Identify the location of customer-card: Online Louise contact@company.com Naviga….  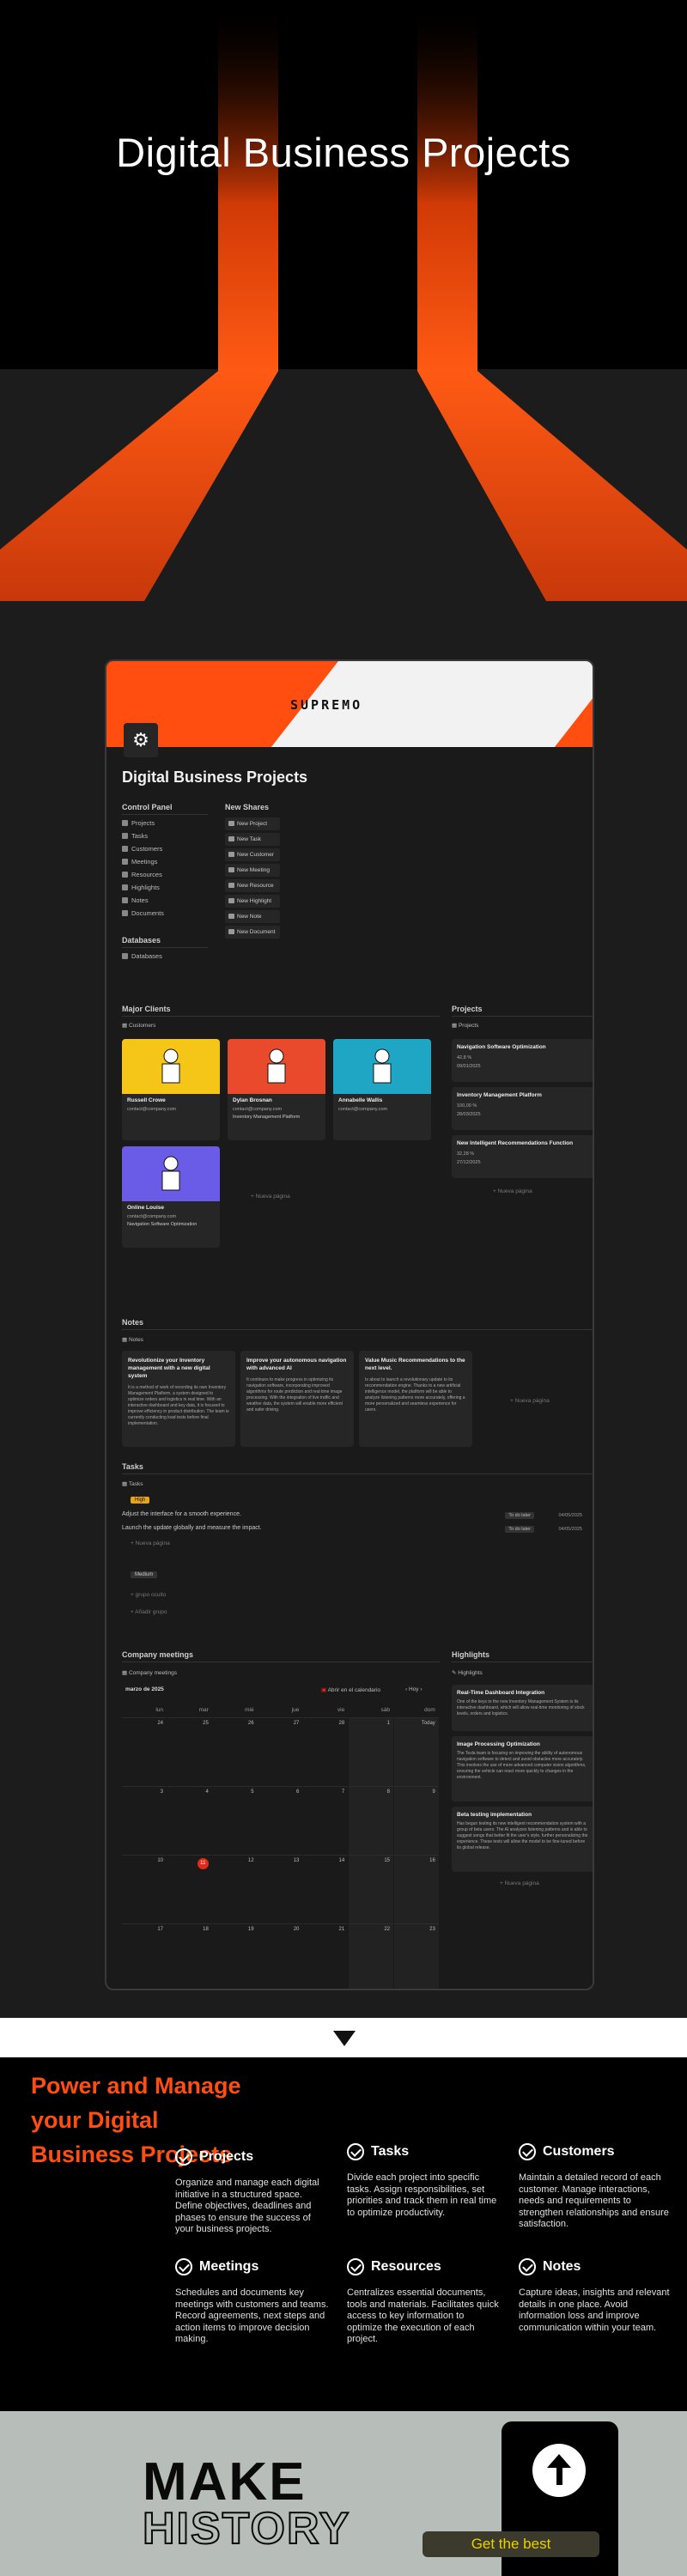
(171, 1197).